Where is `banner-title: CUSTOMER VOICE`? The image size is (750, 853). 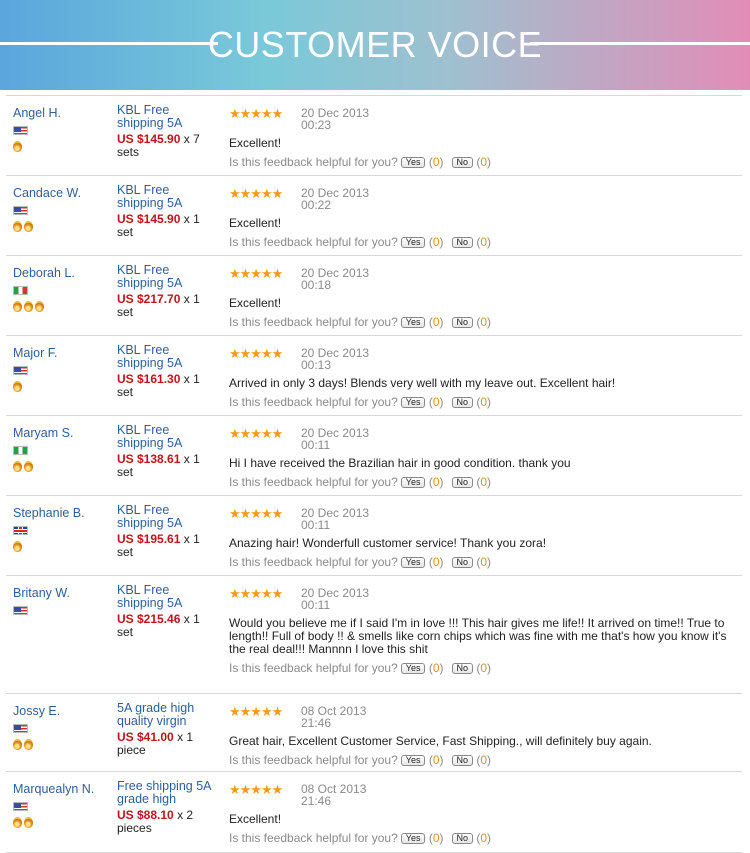 banner-title: CUSTOMER VOICE is located at coordinates (375, 44).